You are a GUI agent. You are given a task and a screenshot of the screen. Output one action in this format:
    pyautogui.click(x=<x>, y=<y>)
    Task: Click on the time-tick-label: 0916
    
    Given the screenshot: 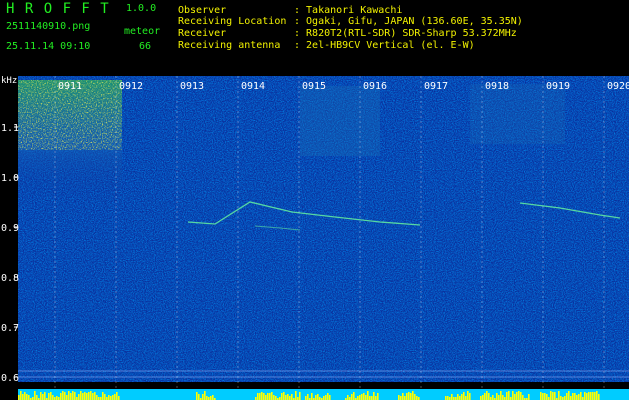 What is the action you would take?
    pyautogui.click(x=375, y=86)
    